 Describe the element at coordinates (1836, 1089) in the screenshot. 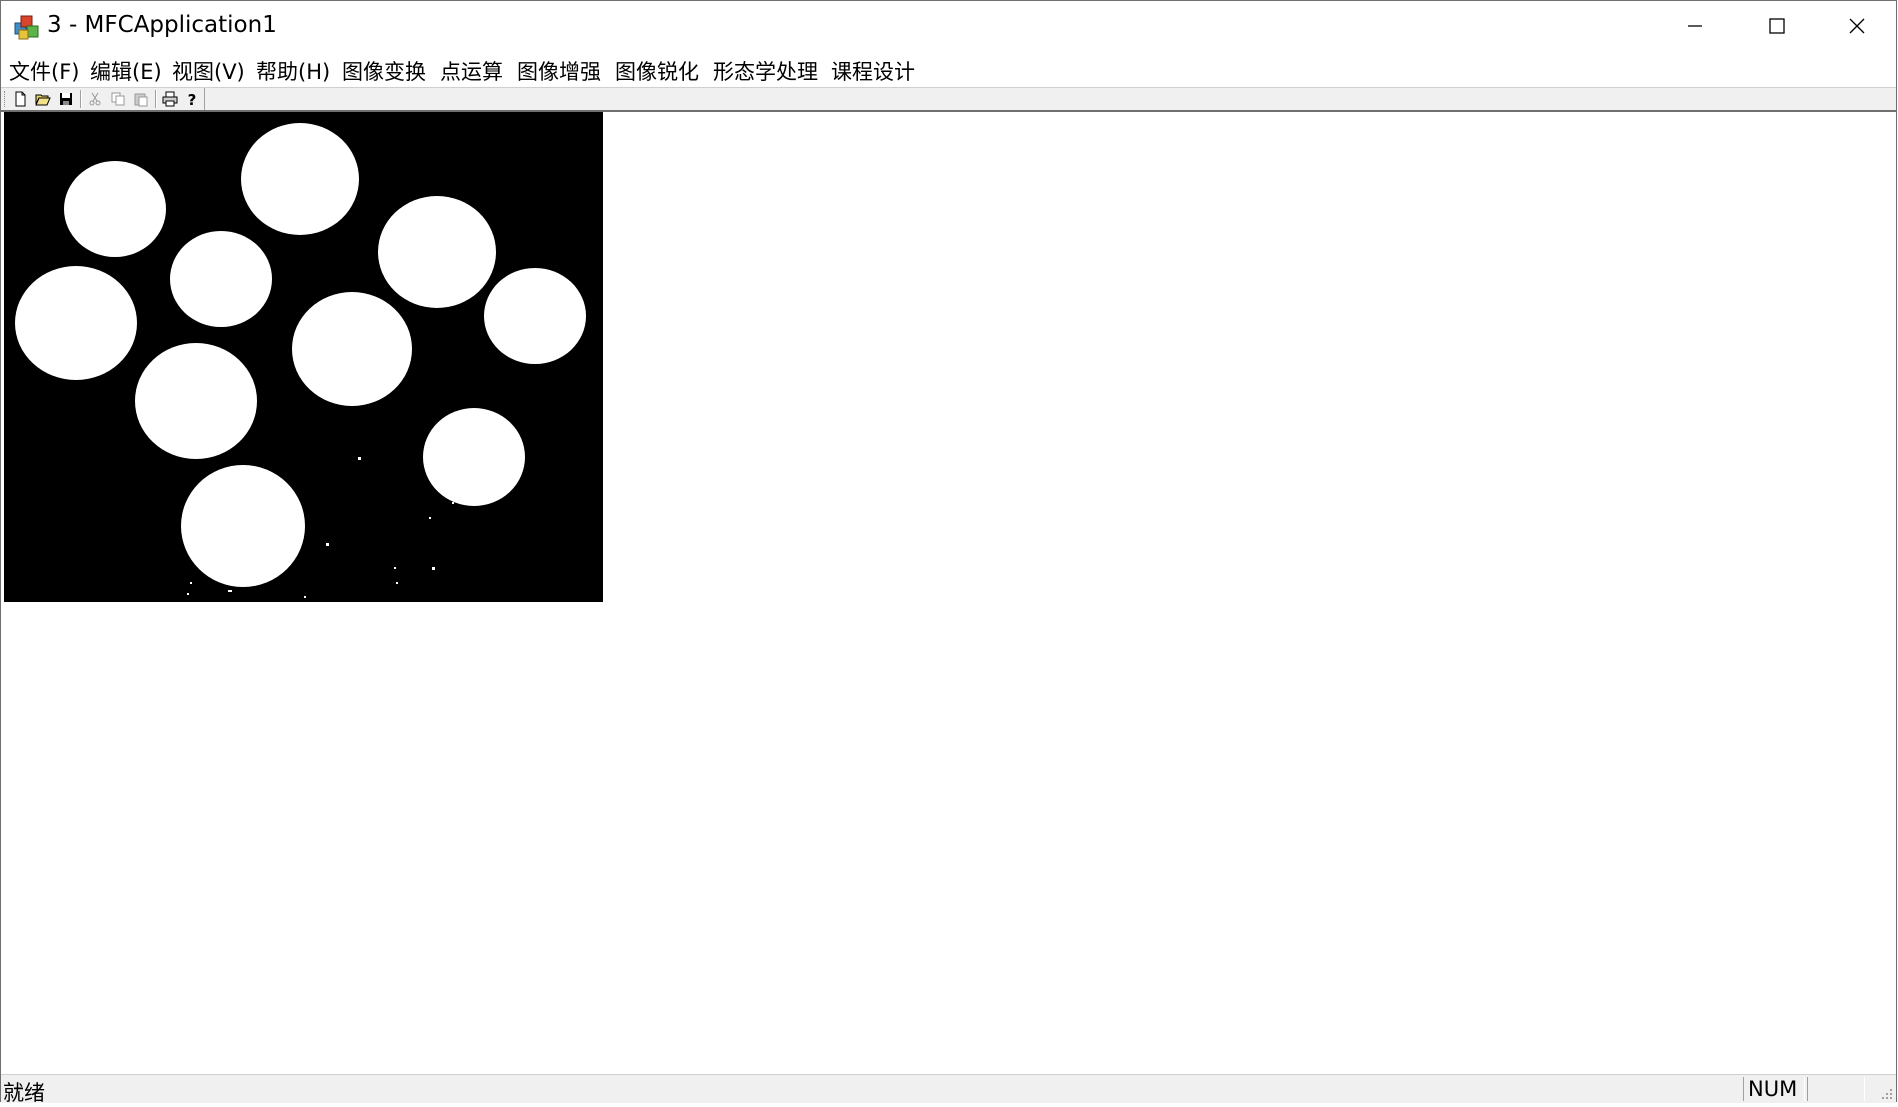

I see `status-pane-empty` at that location.